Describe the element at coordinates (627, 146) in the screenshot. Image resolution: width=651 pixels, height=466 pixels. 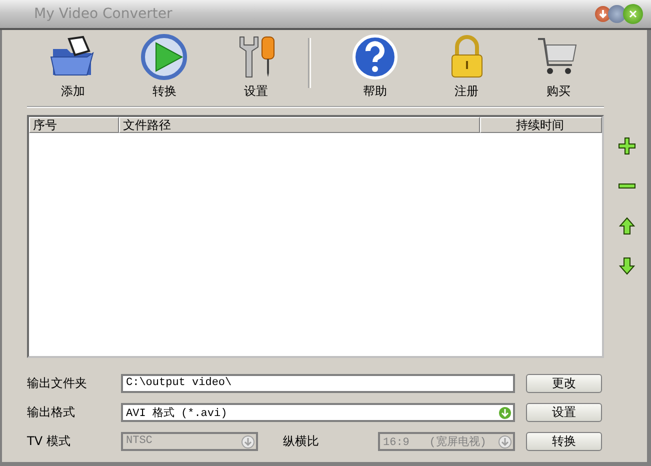
I see `add-icon` at that location.